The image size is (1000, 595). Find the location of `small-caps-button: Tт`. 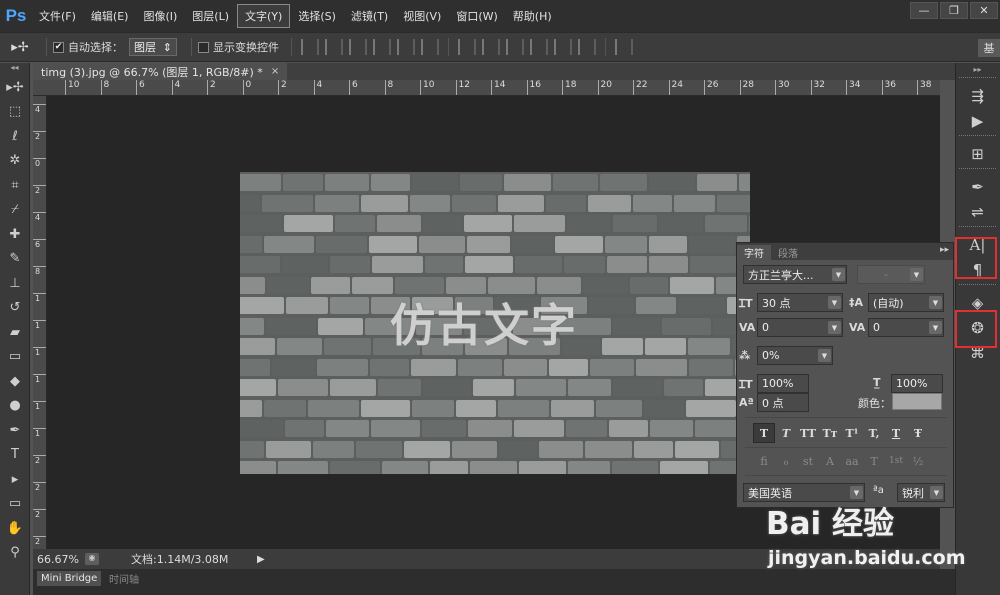

small-caps-button: Tт is located at coordinates (830, 433).